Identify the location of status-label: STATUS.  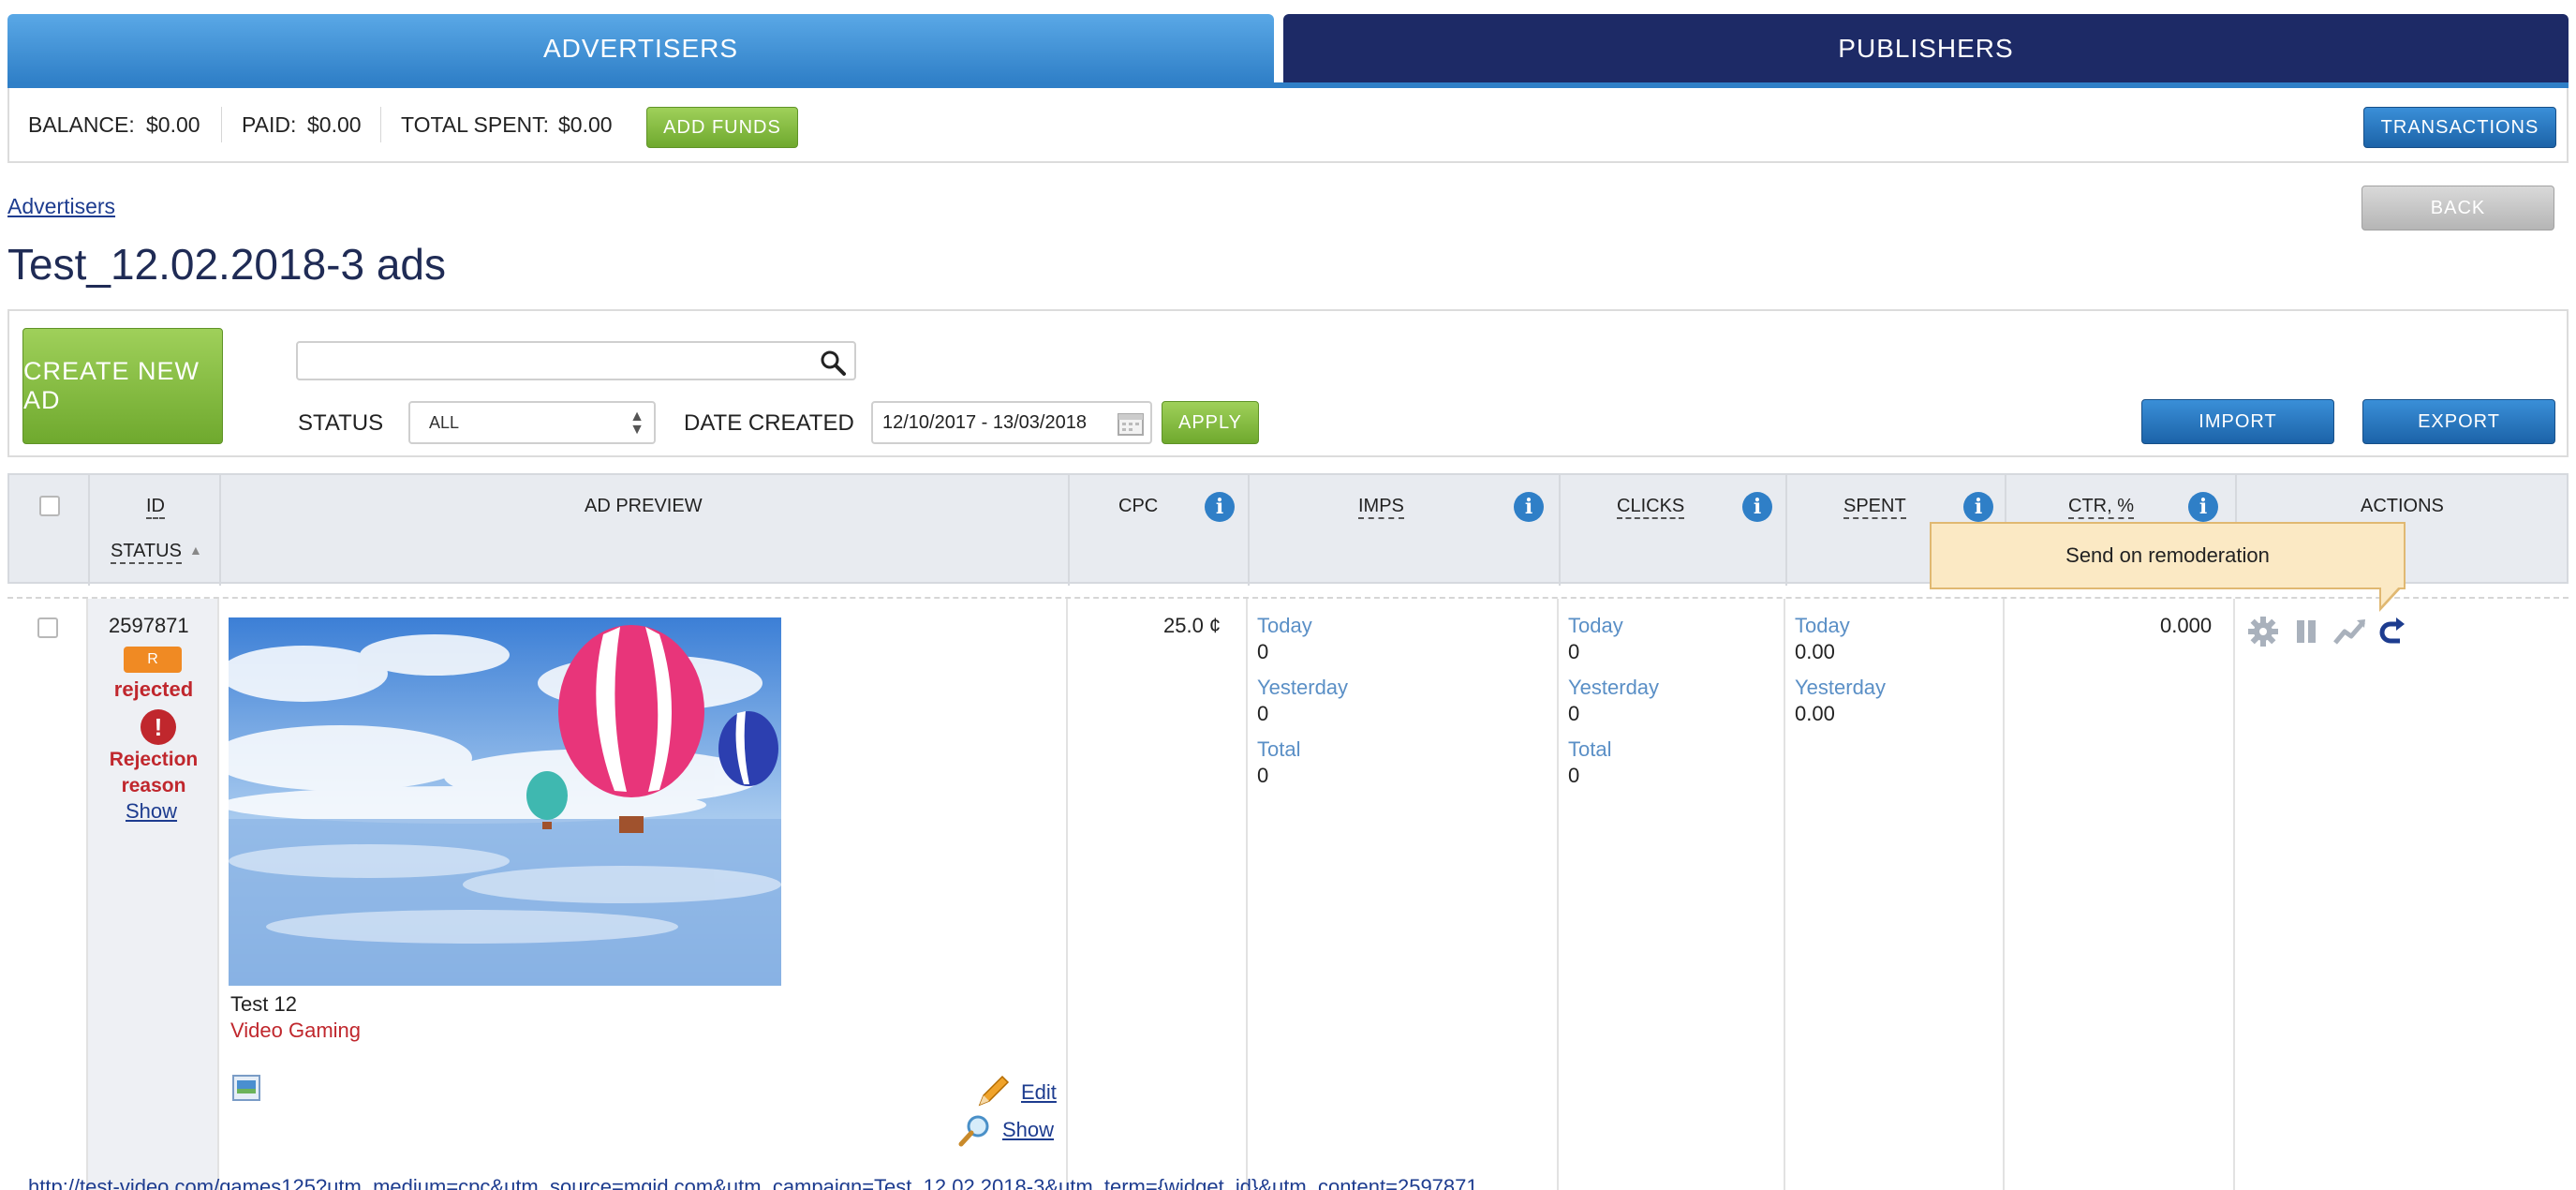
(341, 423).